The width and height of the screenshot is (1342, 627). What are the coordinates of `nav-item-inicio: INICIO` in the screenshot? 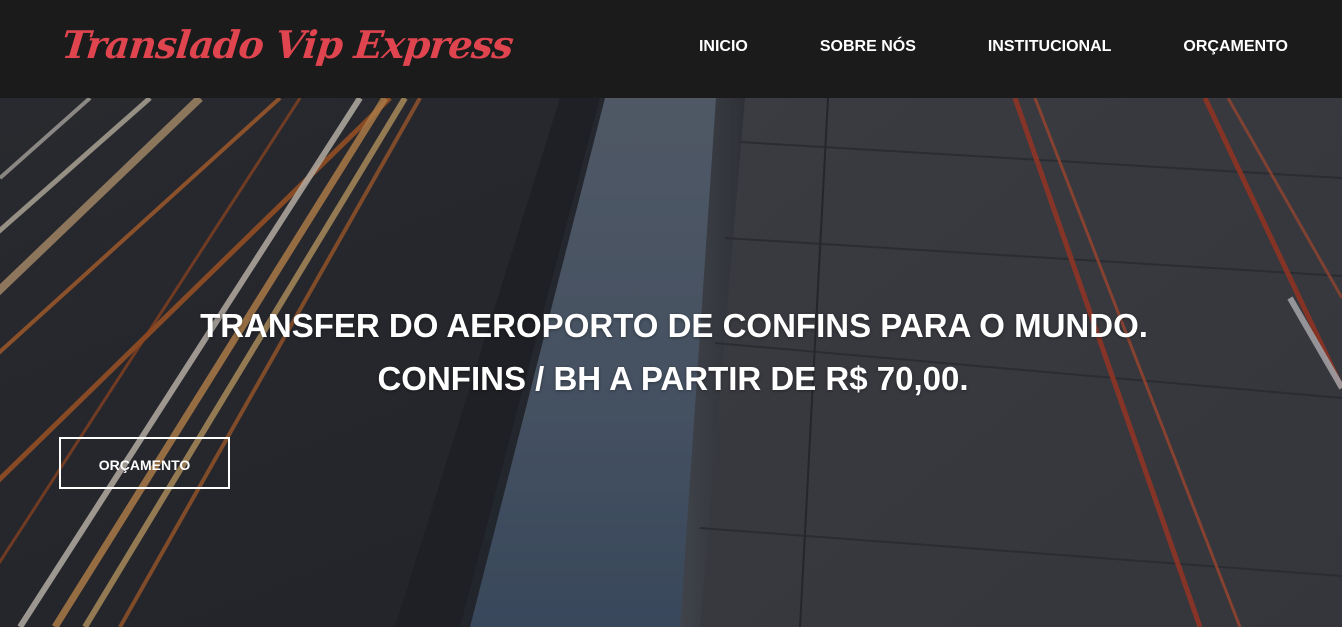 It's located at (723, 47).